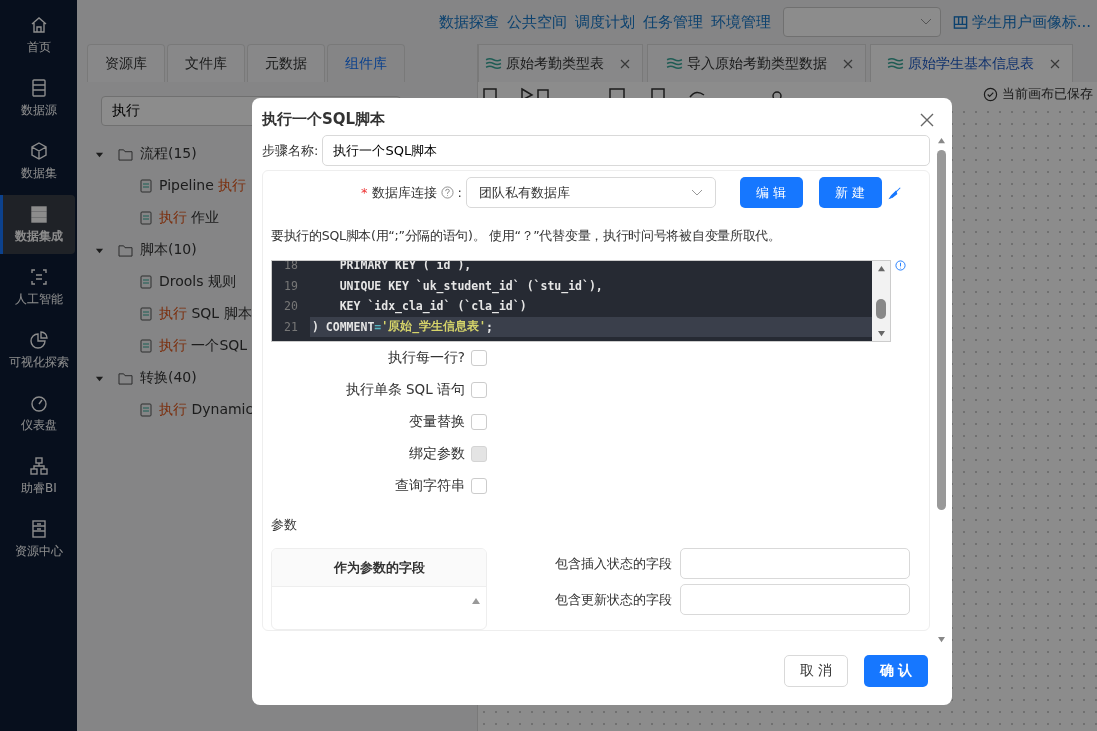 The image size is (1097, 731). I want to click on section-title: 参数, so click(284, 525).